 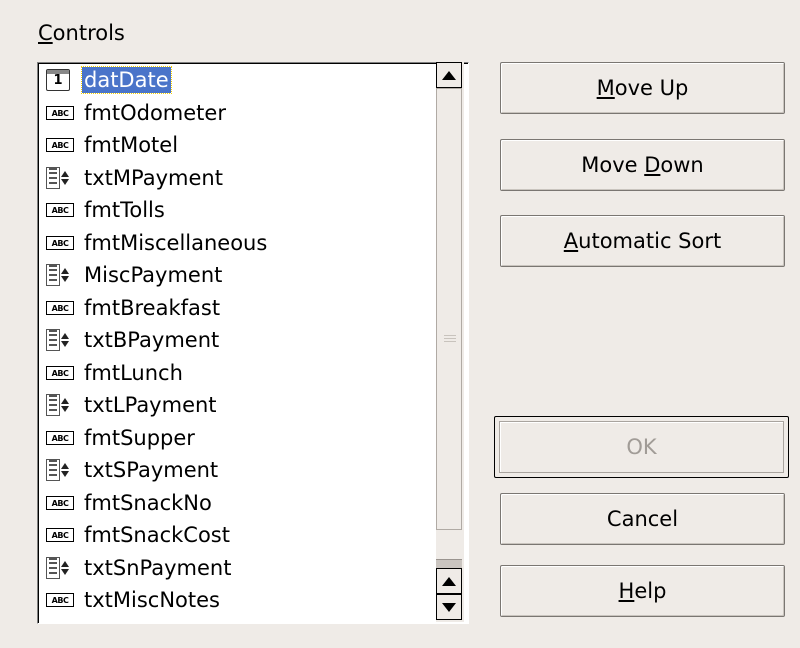 I want to click on list-item-label: fmtSnackNo, so click(x=148, y=502).